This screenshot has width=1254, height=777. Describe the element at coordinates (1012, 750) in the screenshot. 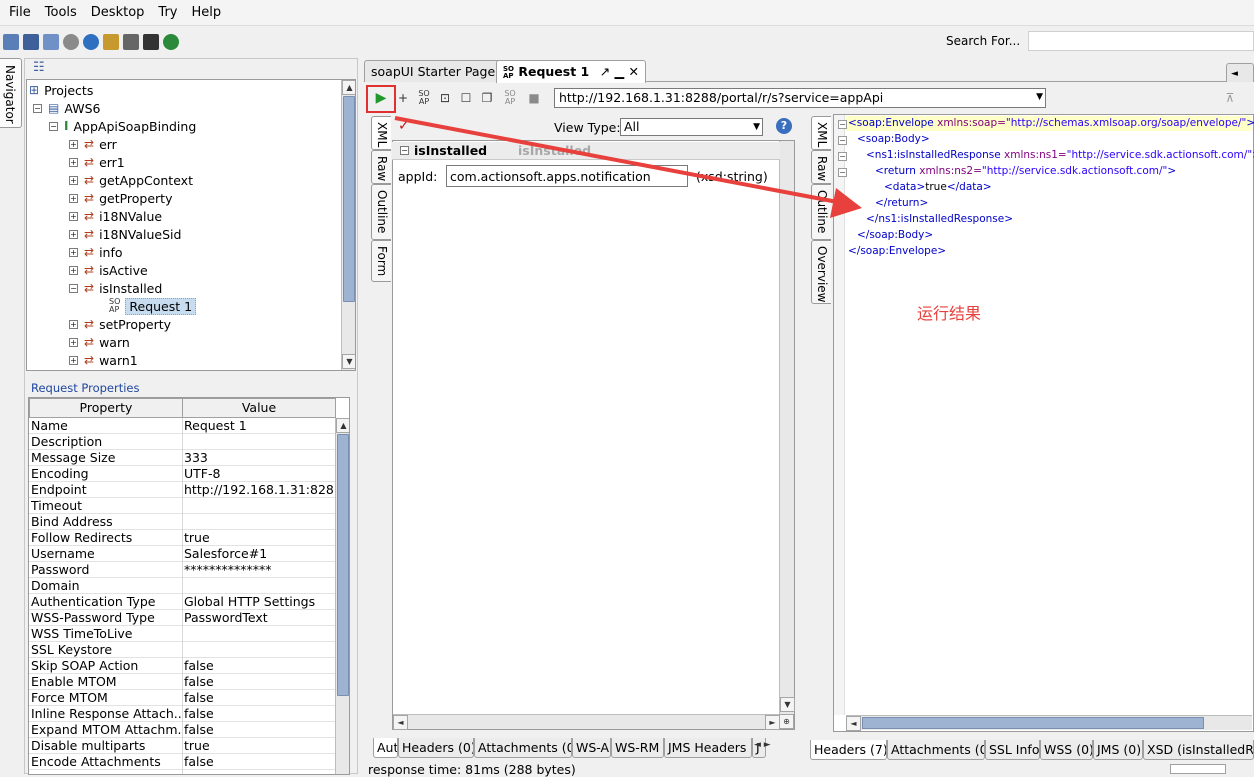

I see `response-bottom-tab: SSL Info` at that location.